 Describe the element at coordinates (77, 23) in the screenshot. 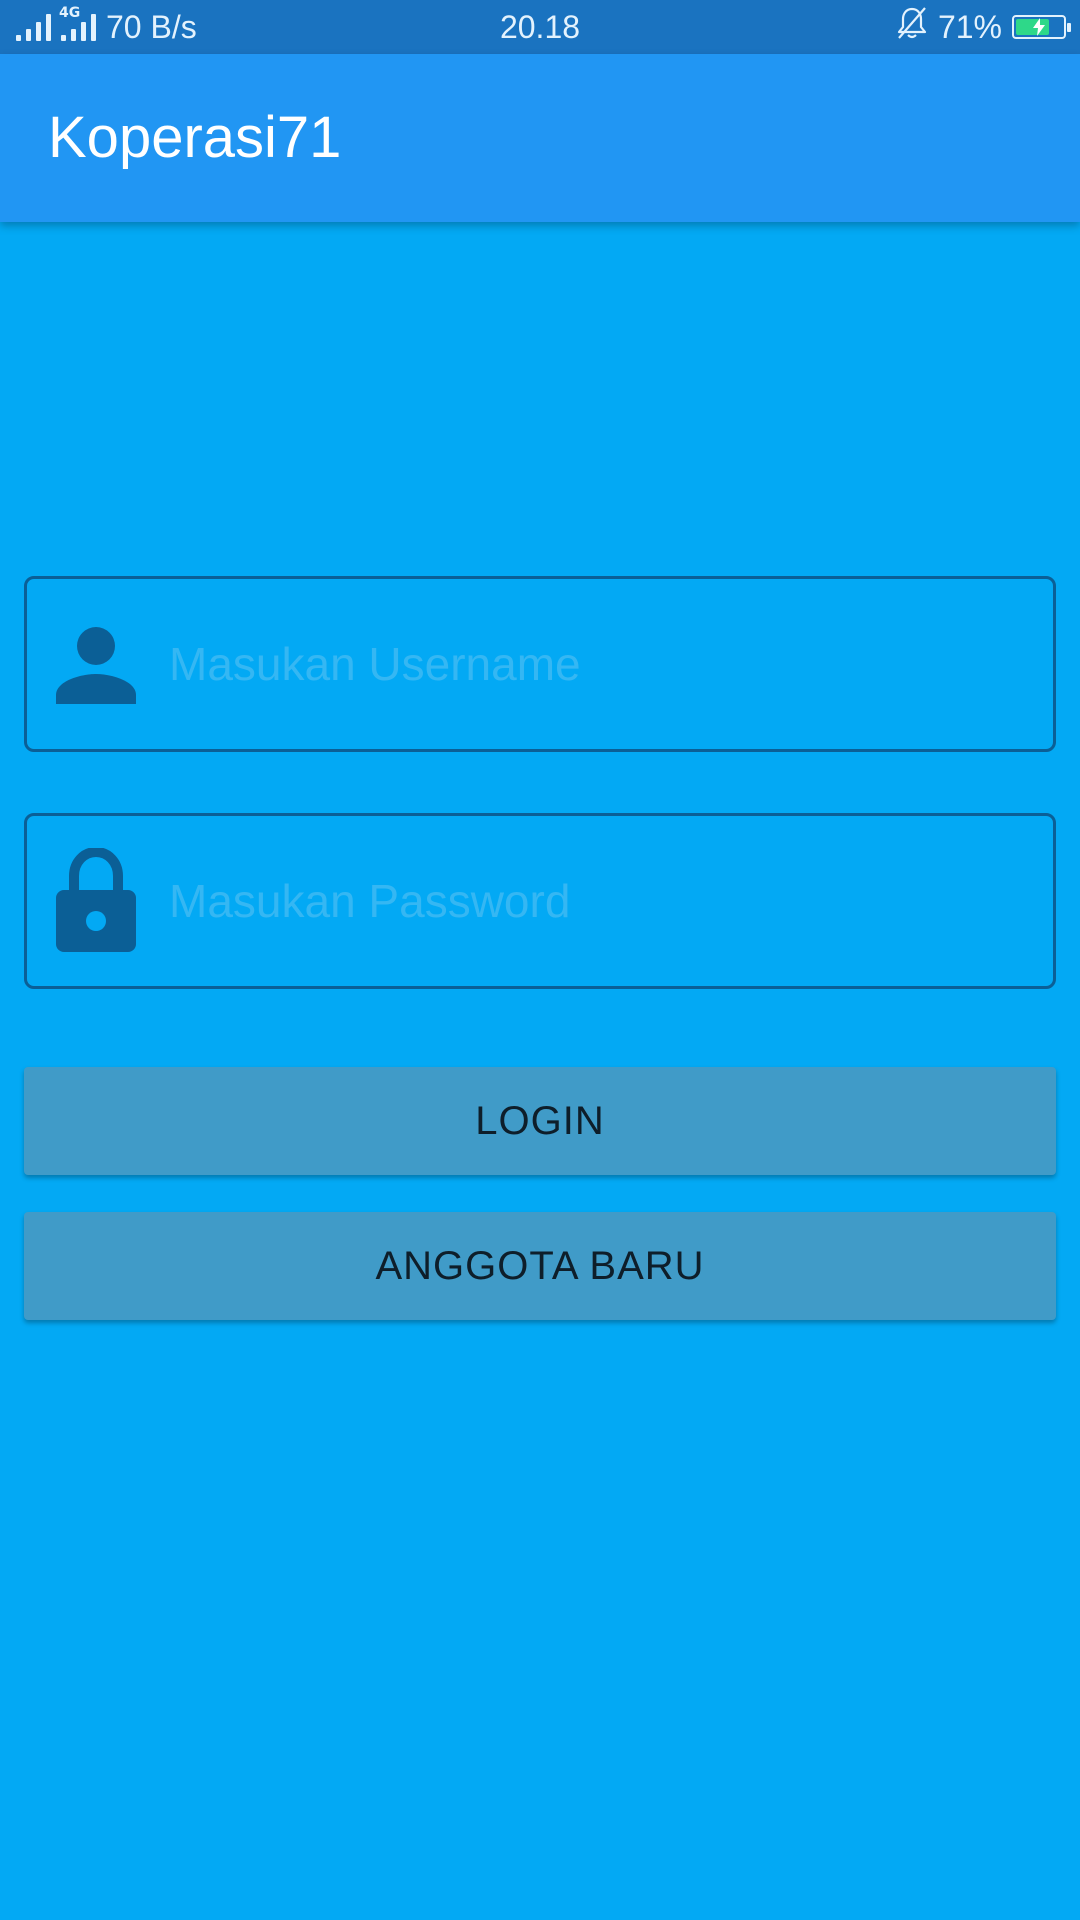

I see `signal-4g-icon: 4G` at that location.